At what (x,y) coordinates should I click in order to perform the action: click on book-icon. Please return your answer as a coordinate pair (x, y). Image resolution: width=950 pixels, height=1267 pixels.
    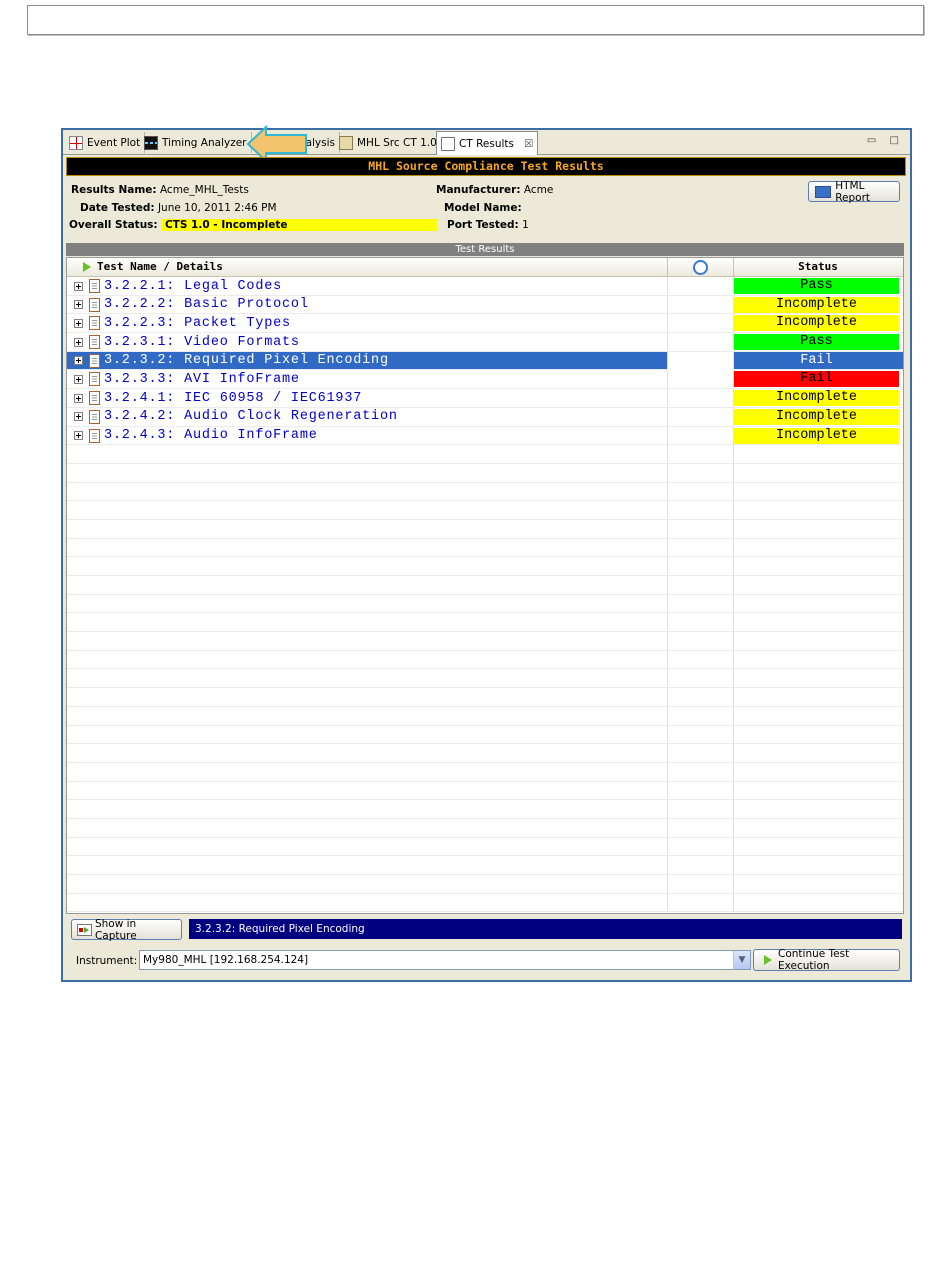
    Looking at the image, I should click on (346, 142).